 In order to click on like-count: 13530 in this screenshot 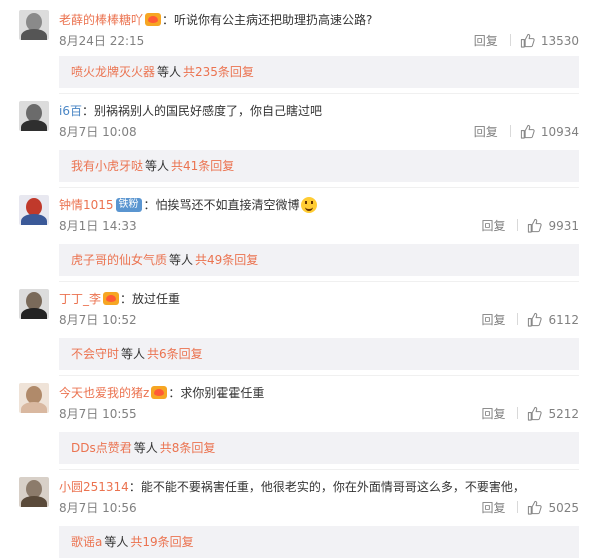, I will do `click(559, 41)`.